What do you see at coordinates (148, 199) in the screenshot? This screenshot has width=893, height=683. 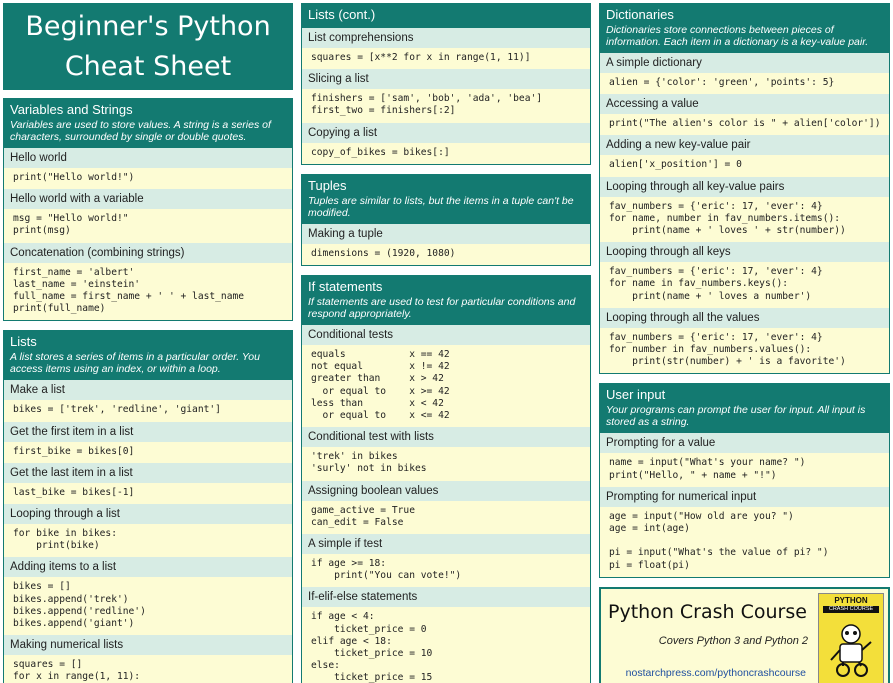 I see `subsection-label: Hello world with a variable` at bounding box center [148, 199].